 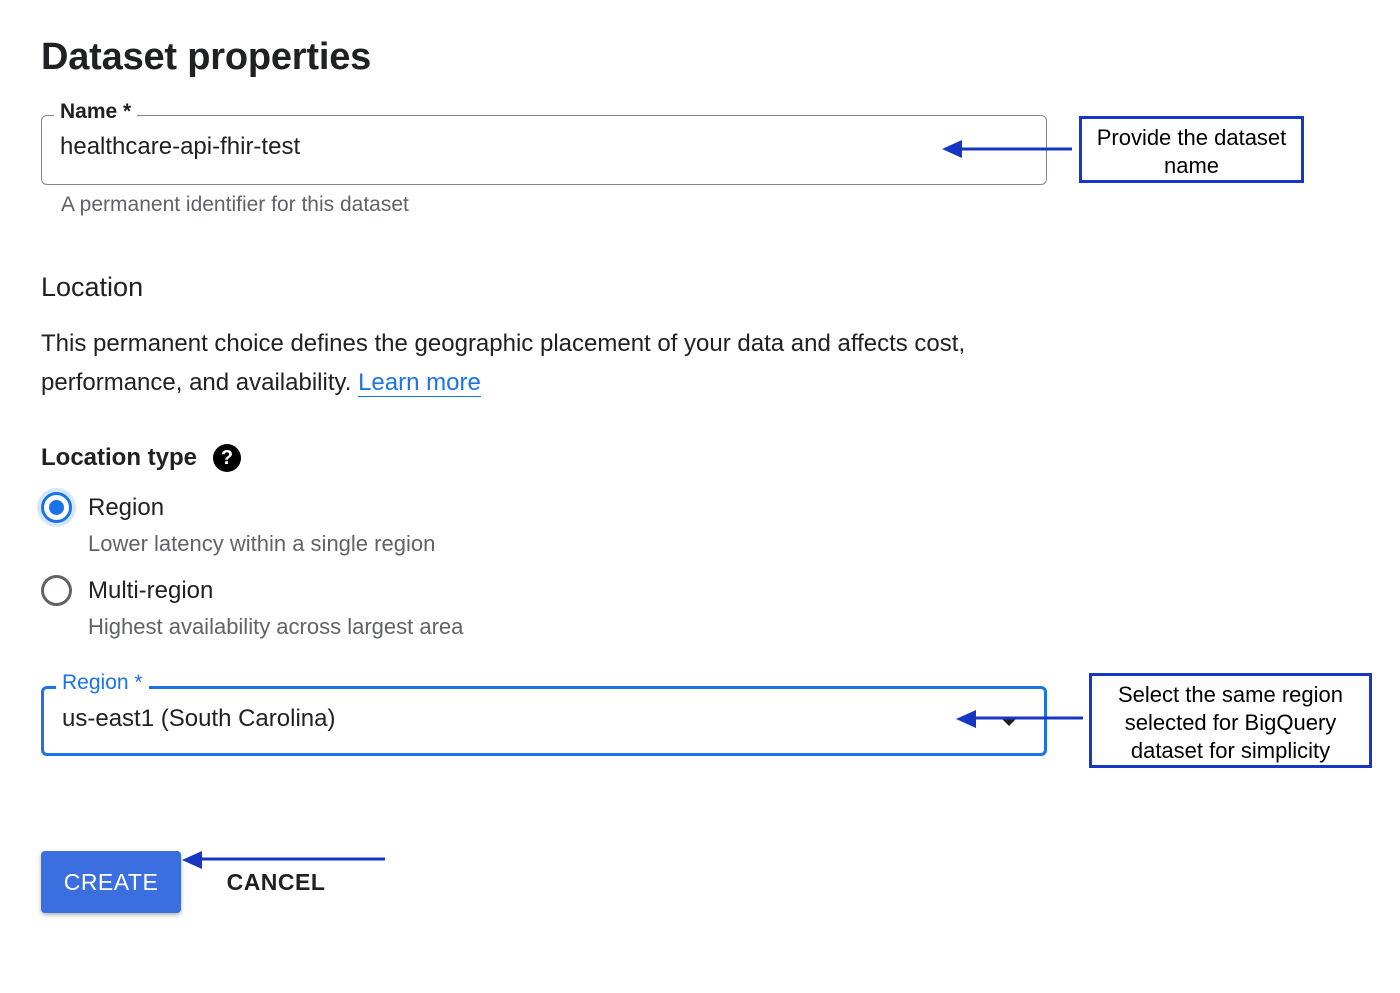 I want to click on create-annotation-arrowhead, so click(x=192, y=860).